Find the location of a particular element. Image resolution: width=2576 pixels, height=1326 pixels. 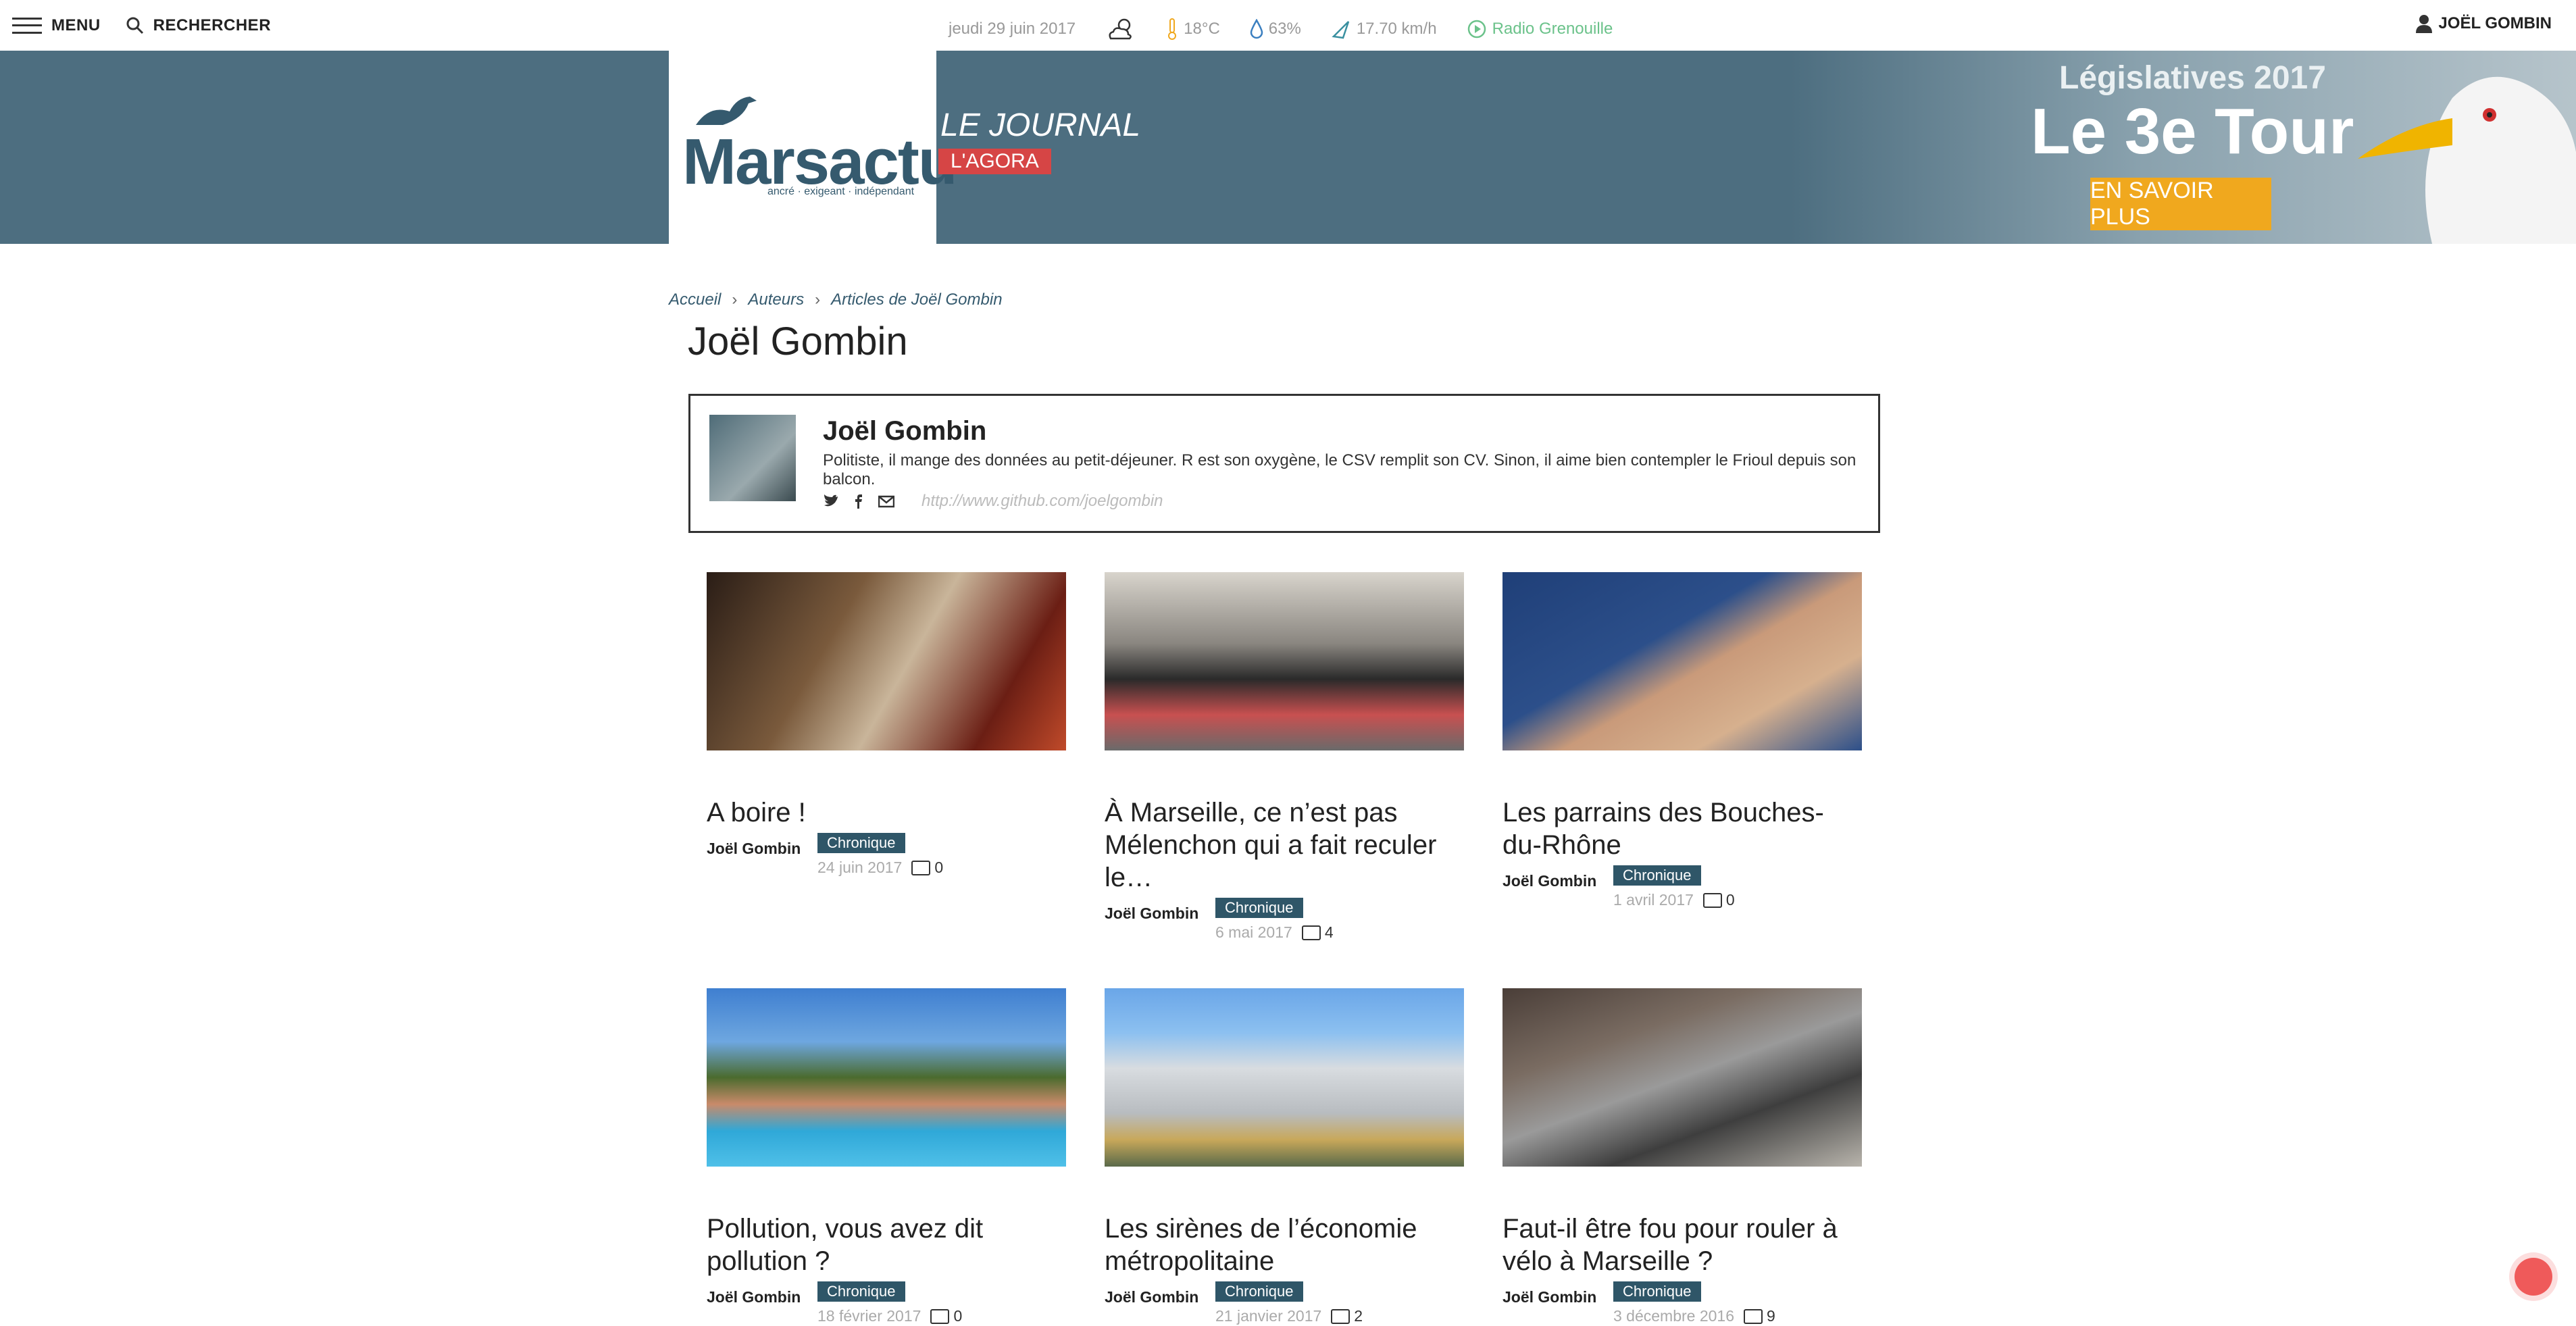

user-account-button: JOËL GOMBIN is located at coordinates (2483, 23).